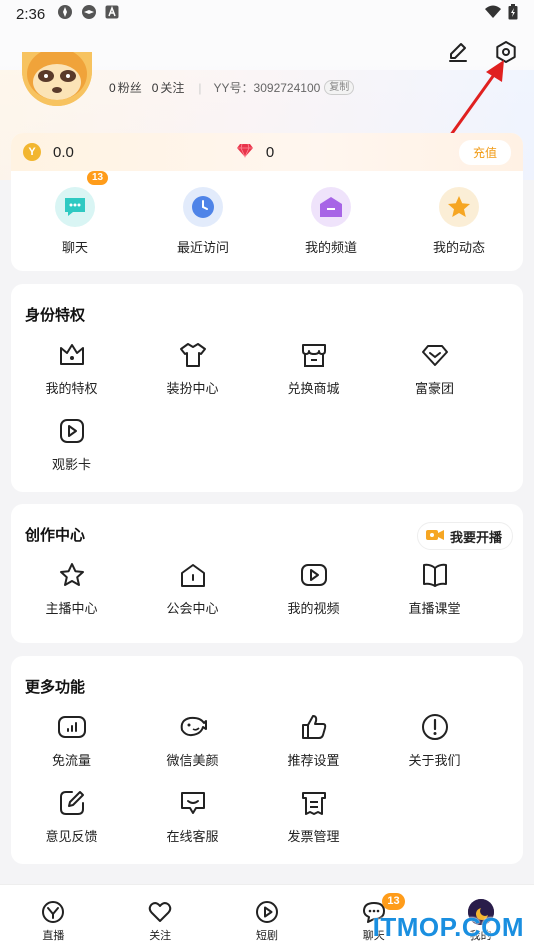 This screenshot has height=950, width=534. What do you see at coordinates (459, 207) in the screenshot?
I see `star-icon` at bounding box center [459, 207].